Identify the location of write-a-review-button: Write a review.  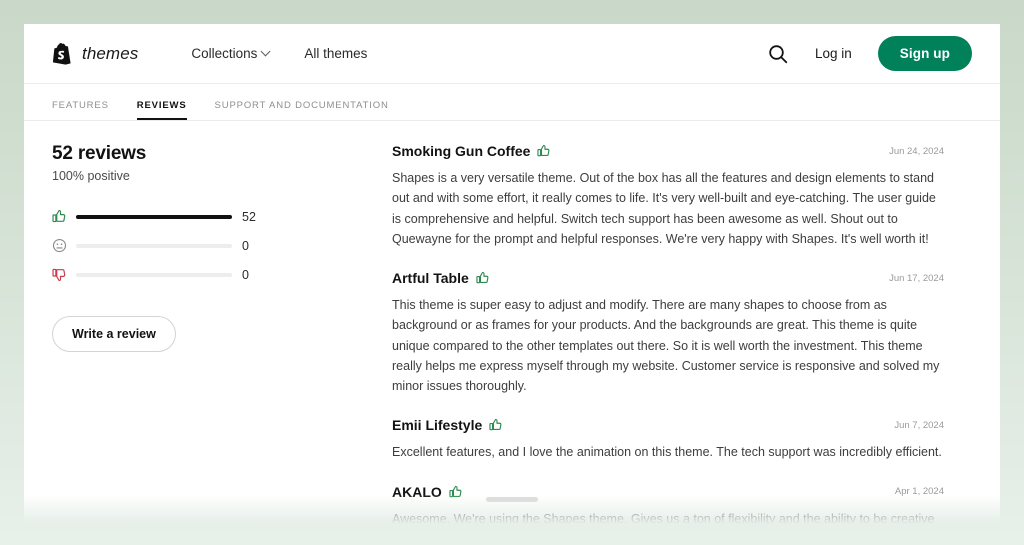
(114, 334).